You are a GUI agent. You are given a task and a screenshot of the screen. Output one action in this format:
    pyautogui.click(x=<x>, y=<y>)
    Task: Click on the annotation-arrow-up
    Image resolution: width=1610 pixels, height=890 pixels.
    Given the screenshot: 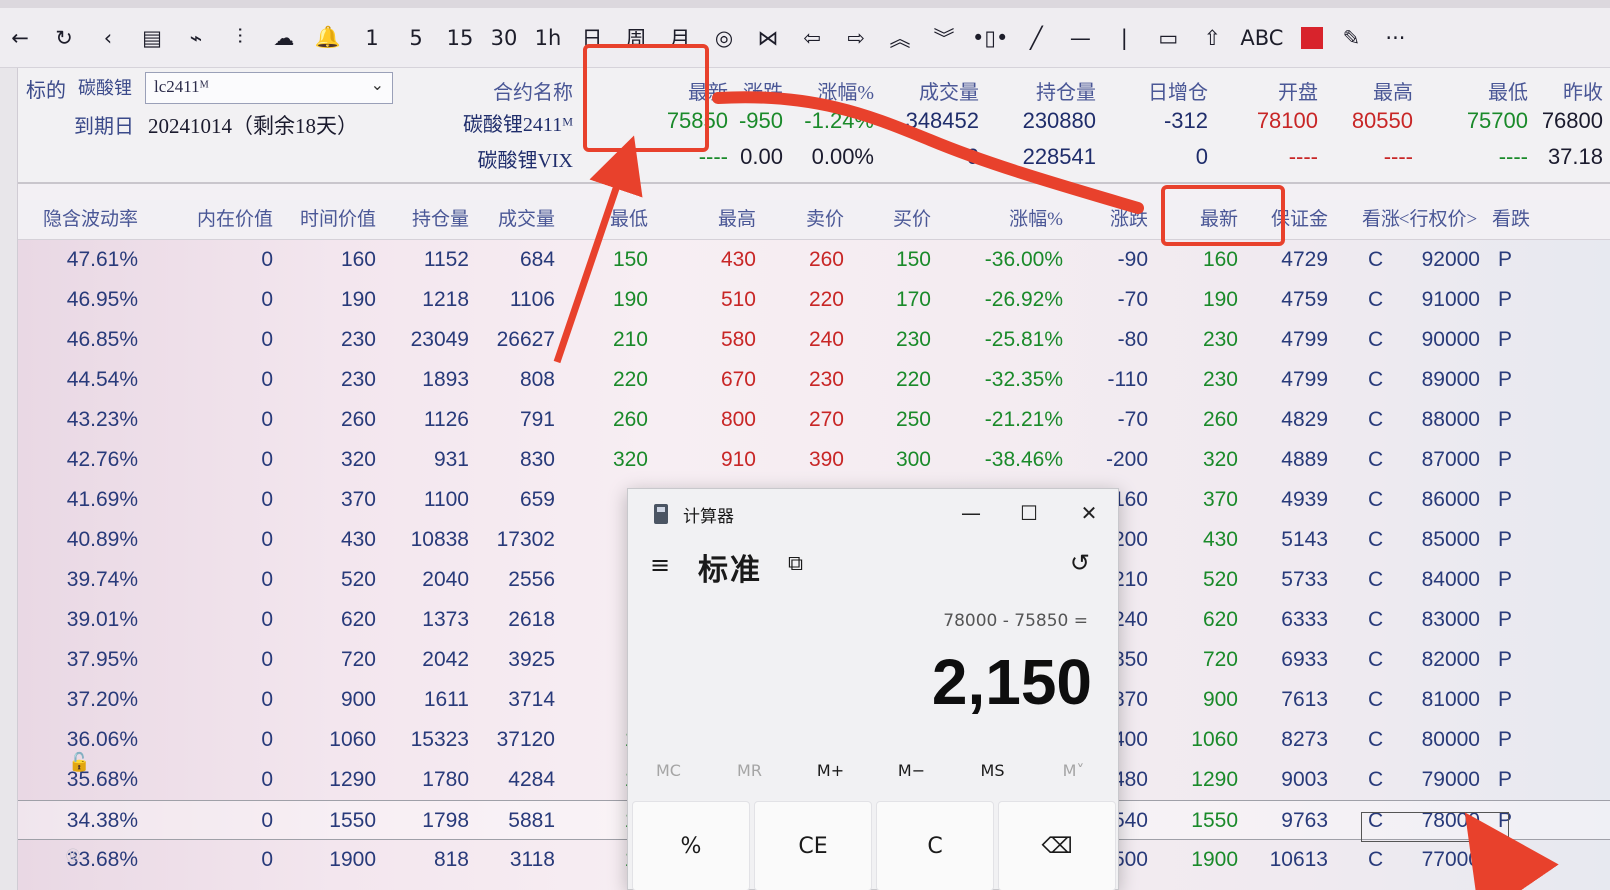 What is the action you would take?
    pyautogui.click(x=598, y=249)
    